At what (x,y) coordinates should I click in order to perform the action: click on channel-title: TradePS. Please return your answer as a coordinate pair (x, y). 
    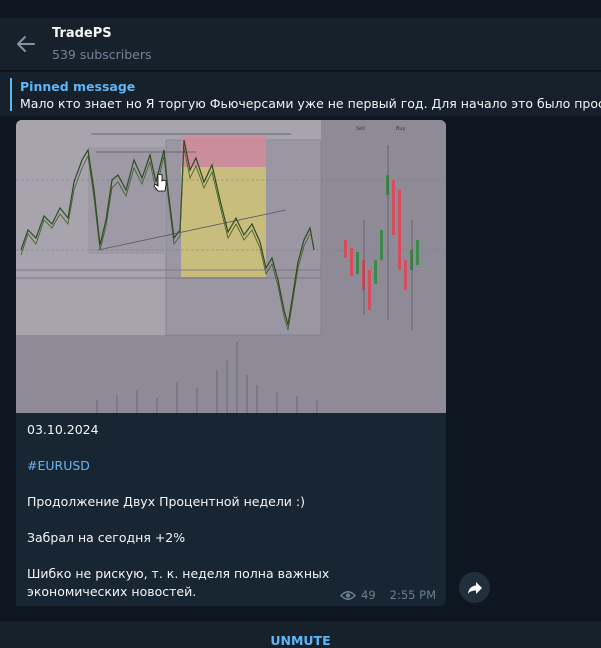
    Looking at the image, I should click on (82, 33).